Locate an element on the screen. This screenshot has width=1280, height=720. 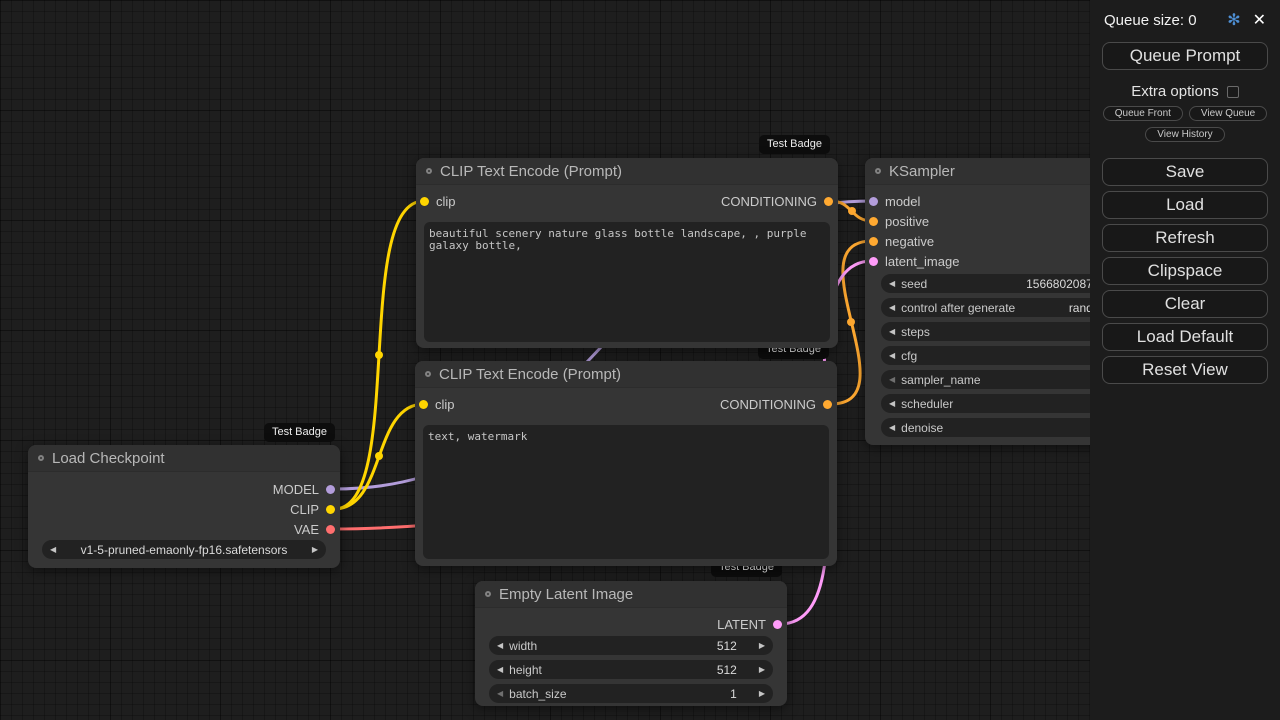
slot-label: latent_image is located at coordinates (922, 261).